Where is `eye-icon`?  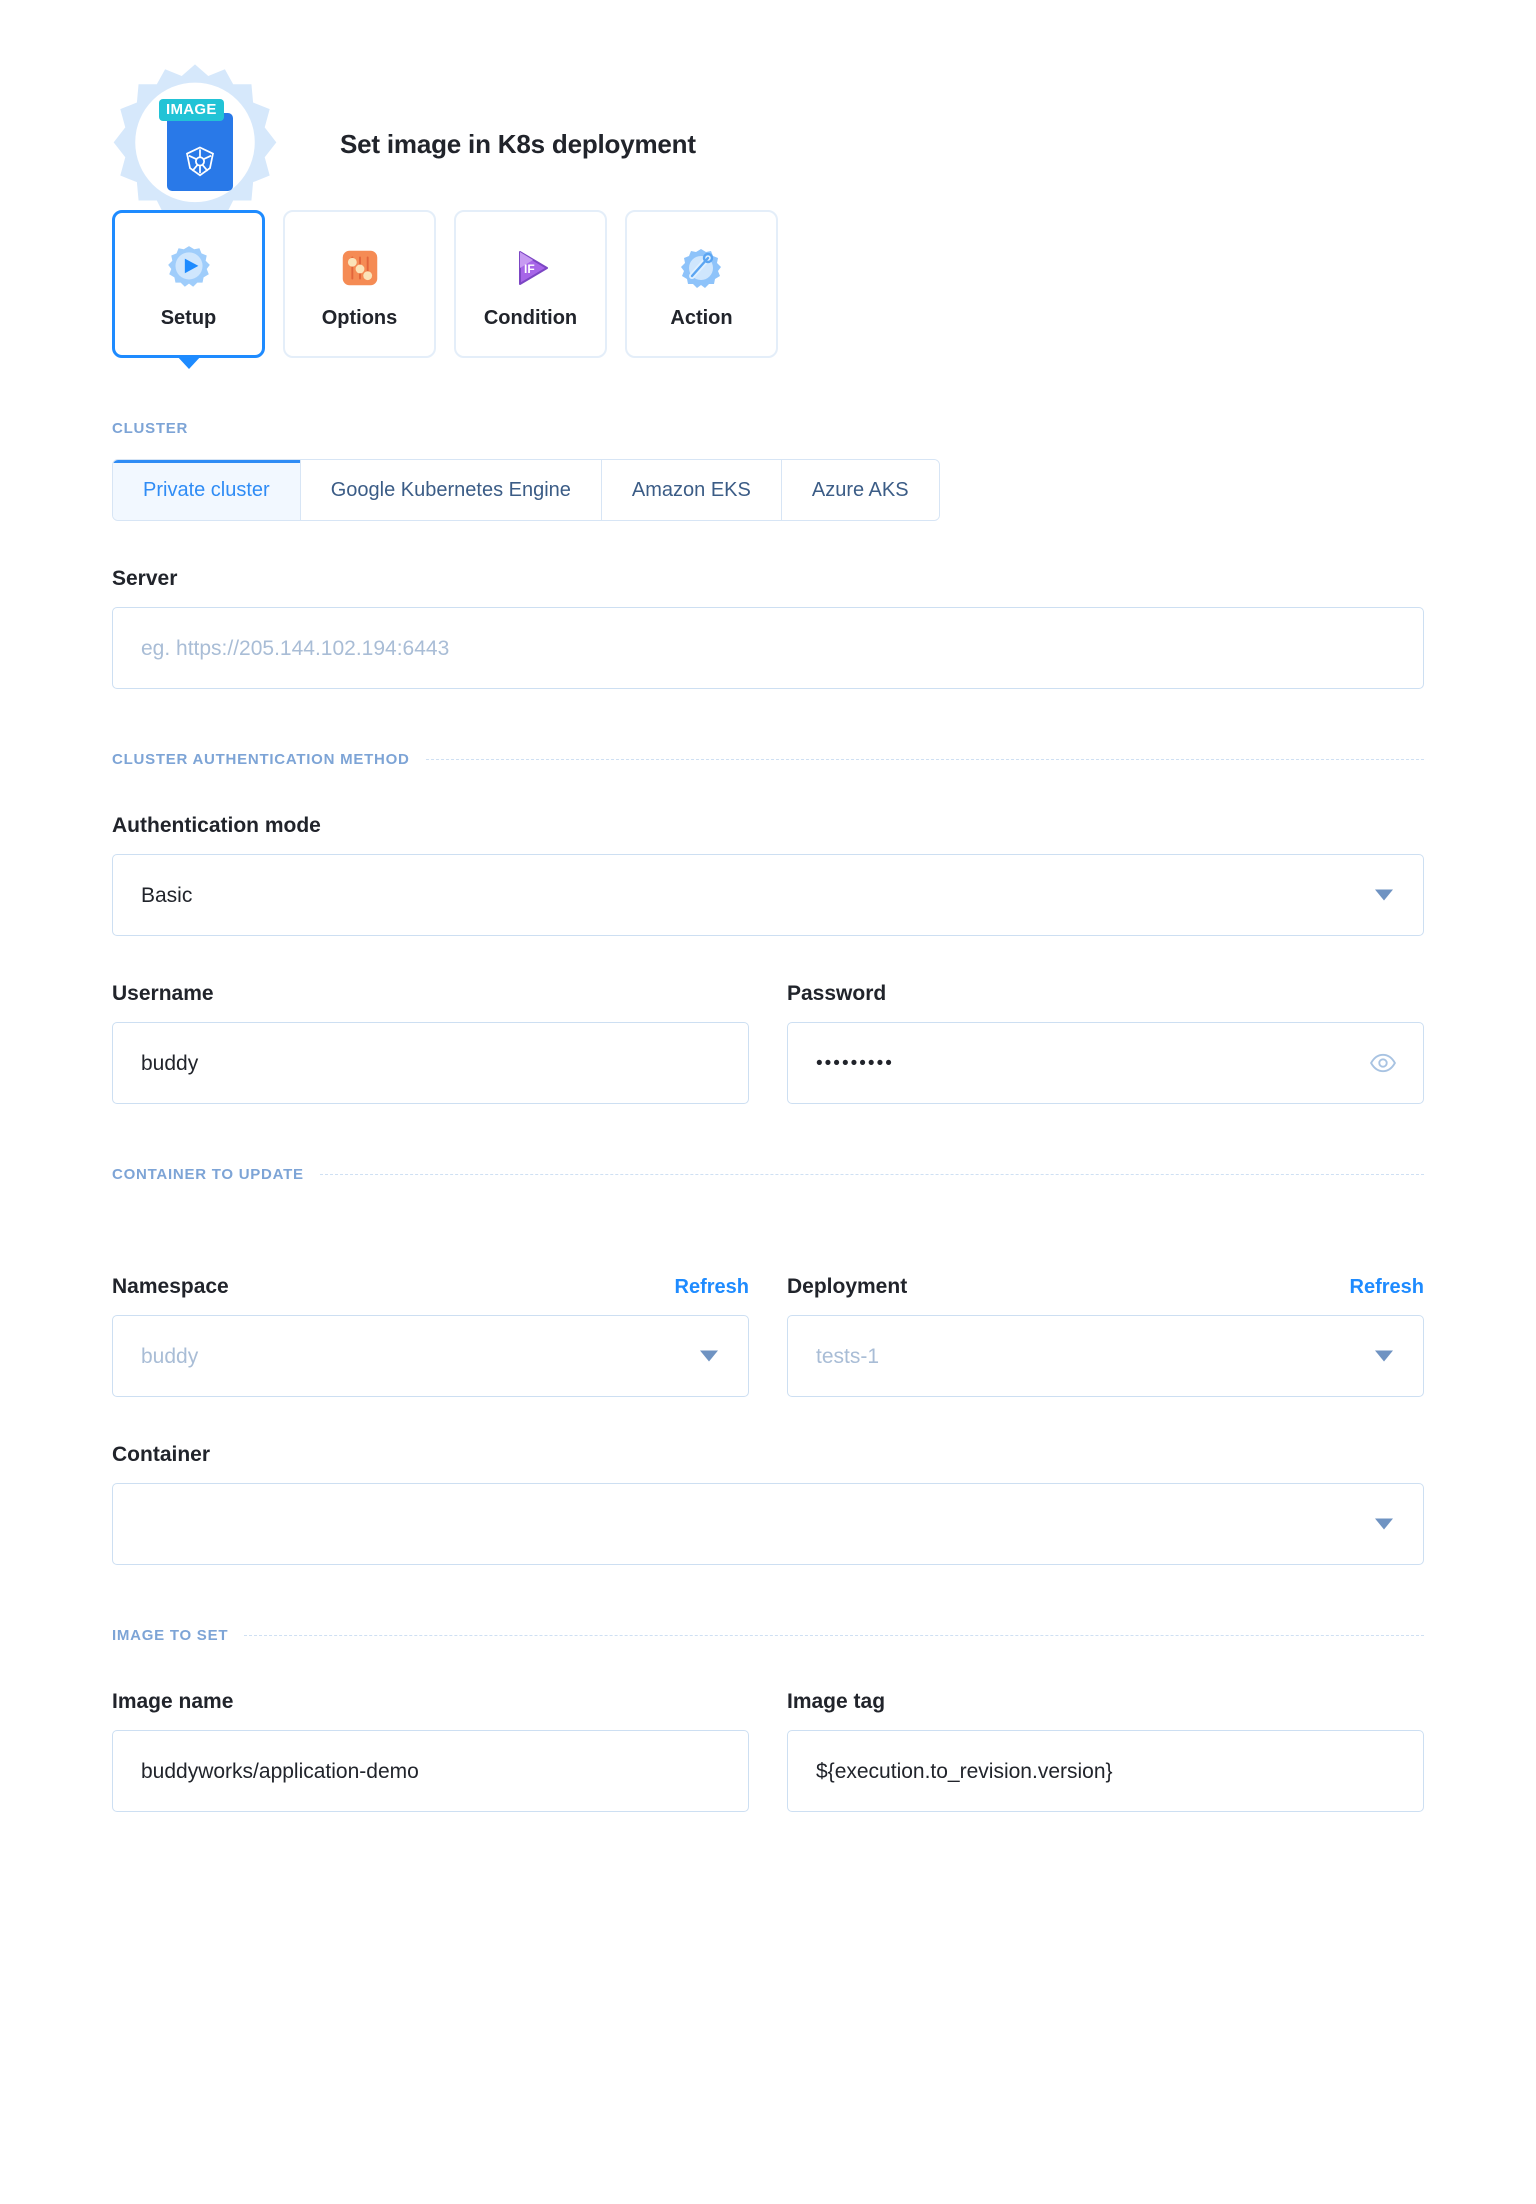
eye-icon is located at coordinates (1383, 1063).